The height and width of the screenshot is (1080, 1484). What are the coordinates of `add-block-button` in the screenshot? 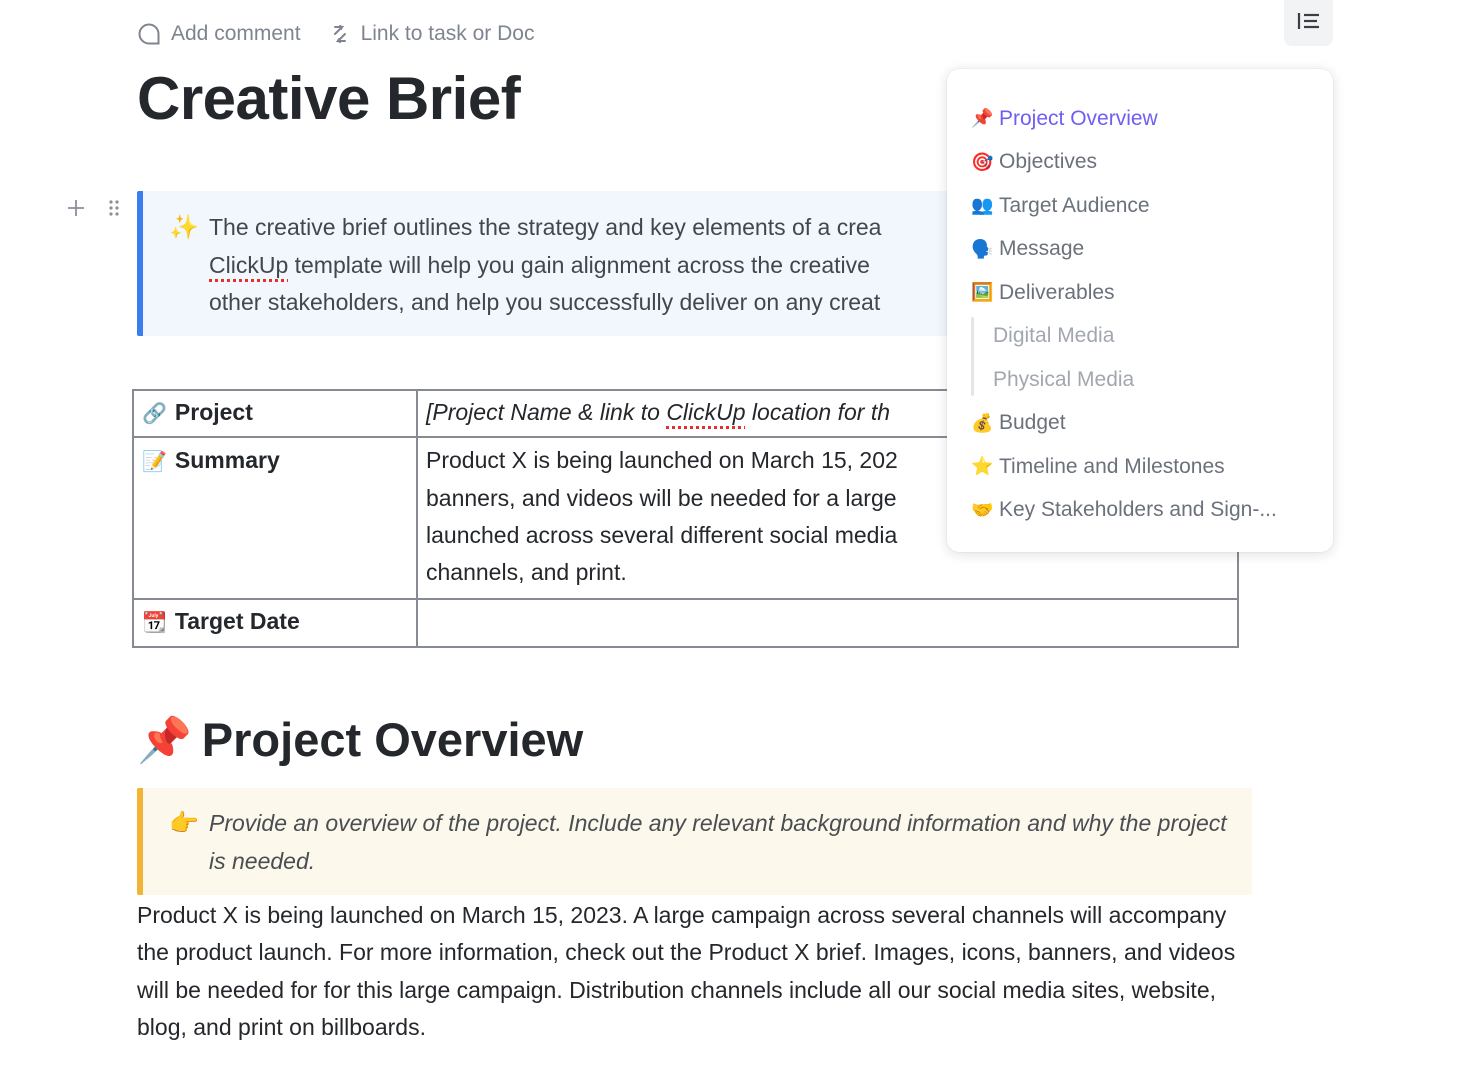 It's located at (76, 208).